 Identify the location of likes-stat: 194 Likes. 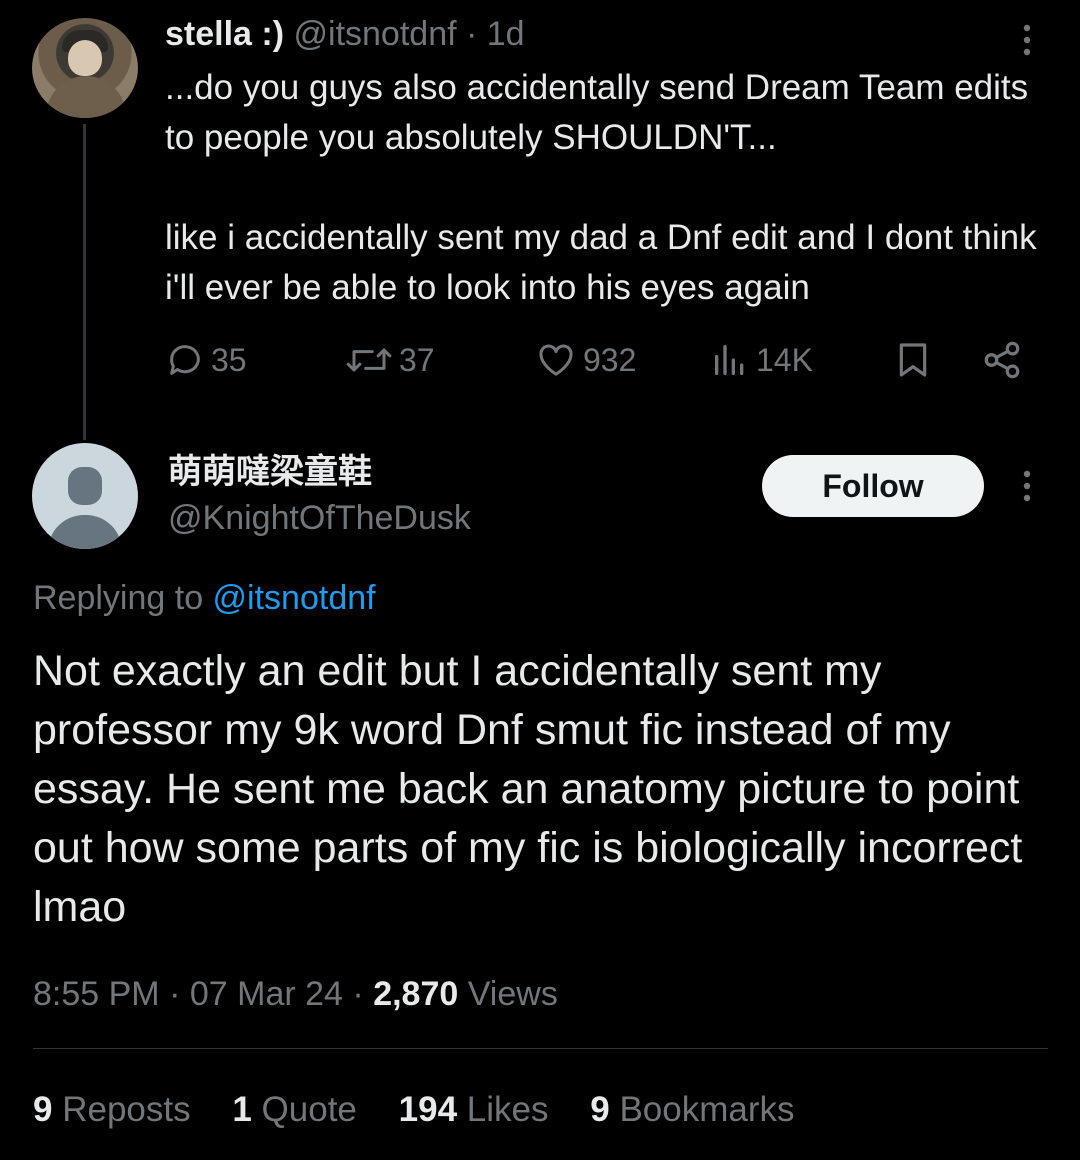
(474, 1109).